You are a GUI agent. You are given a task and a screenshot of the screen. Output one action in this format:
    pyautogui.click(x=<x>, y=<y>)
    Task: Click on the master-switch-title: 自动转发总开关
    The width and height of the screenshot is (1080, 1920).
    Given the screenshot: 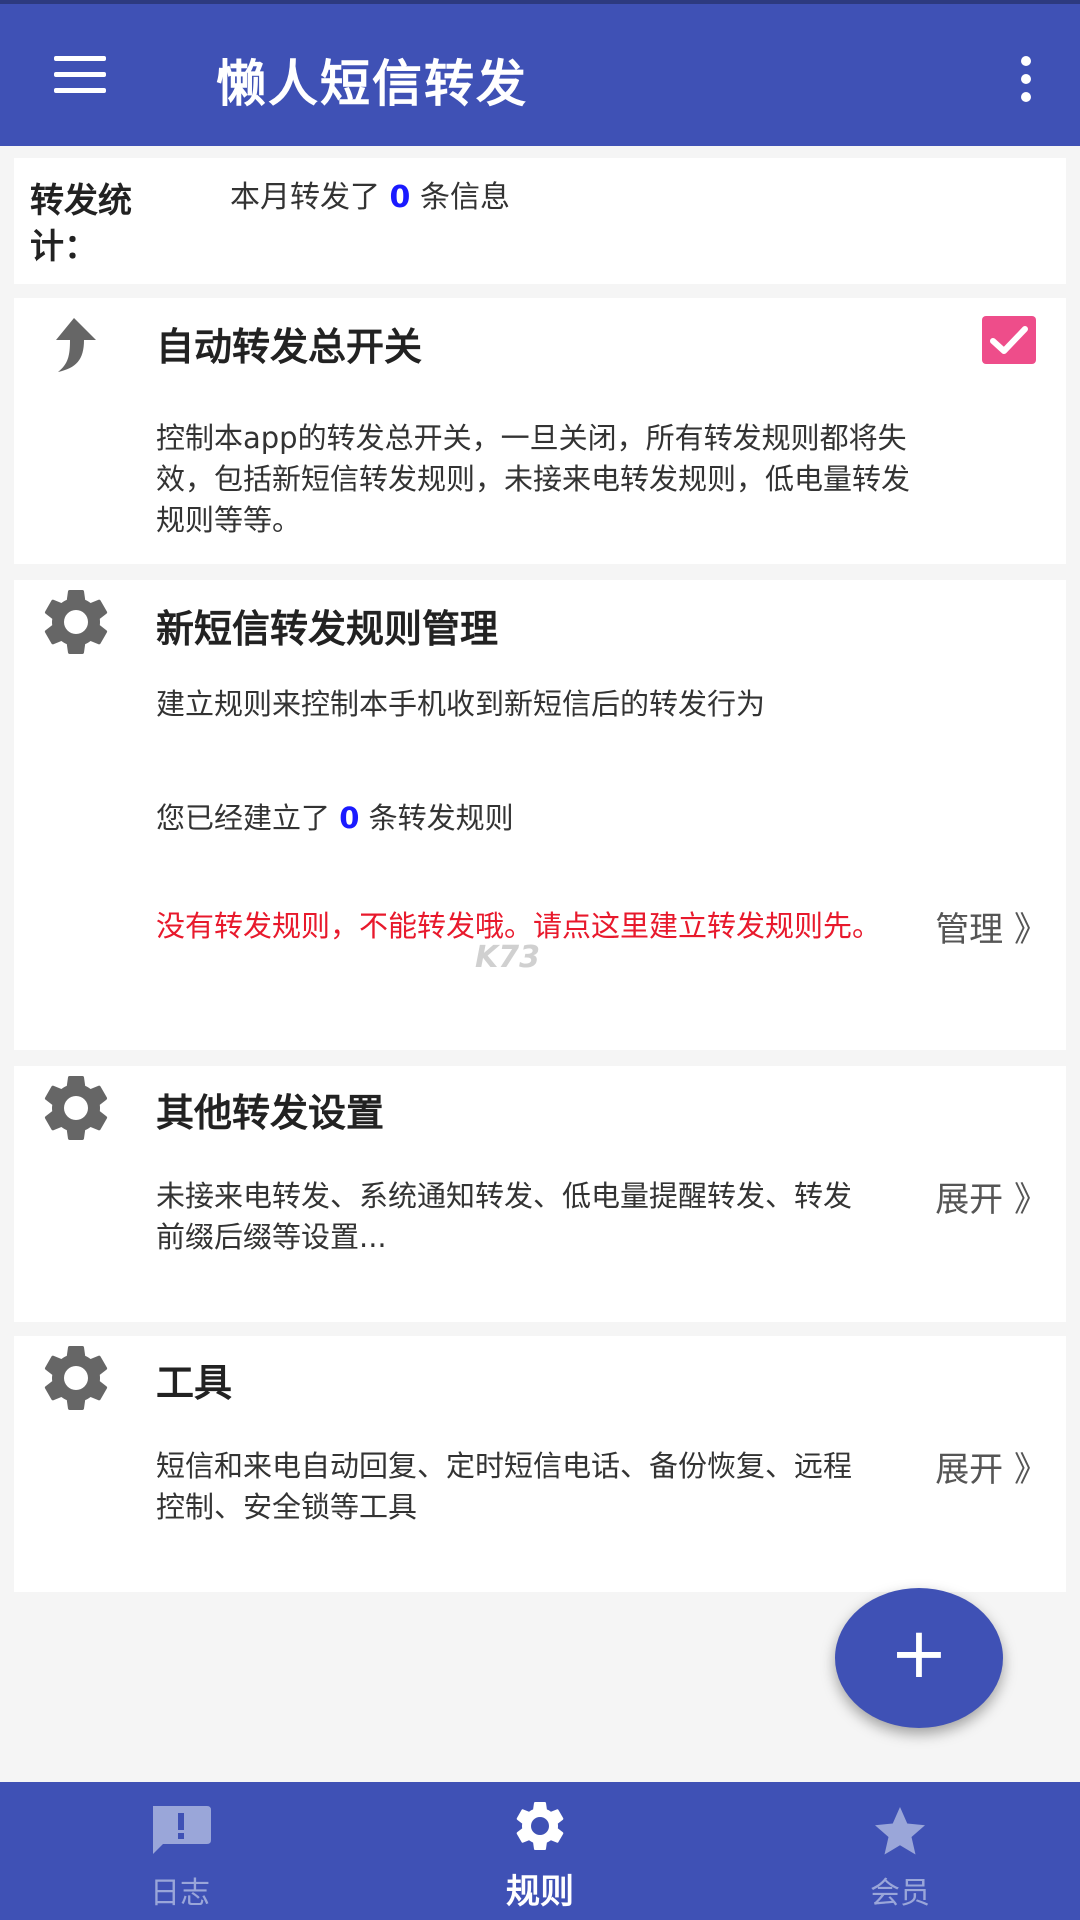 What is the action you would take?
    pyautogui.click(x=289, y=347)
    